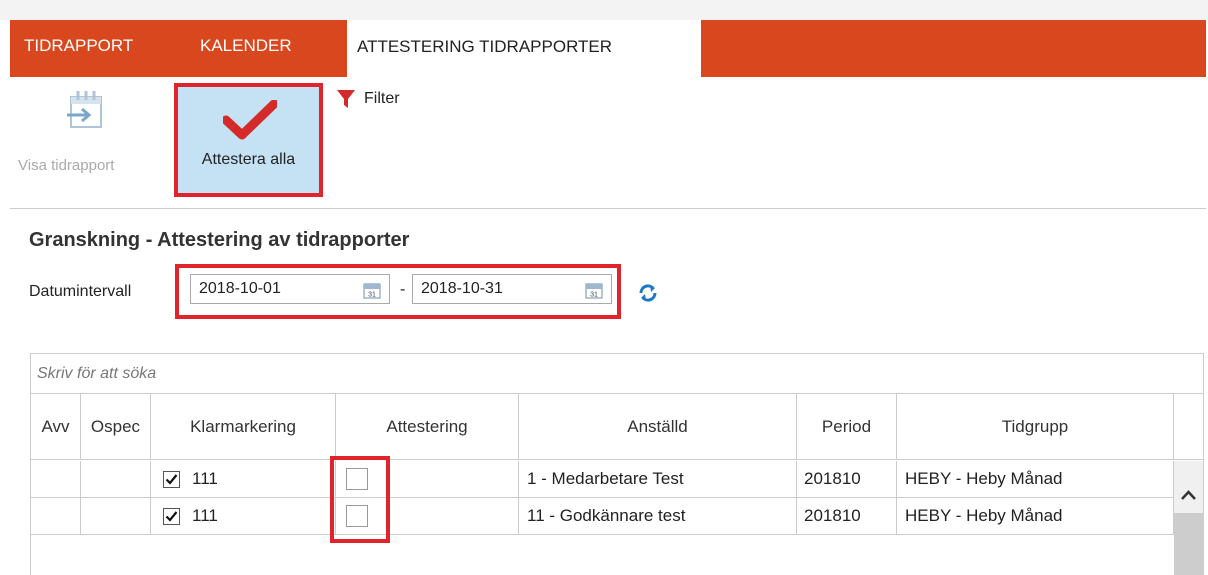 This screenshot has width=1208, height=575. I want to click on column-header-tidgrupp: Tidgrupp, so click(1035, 427).